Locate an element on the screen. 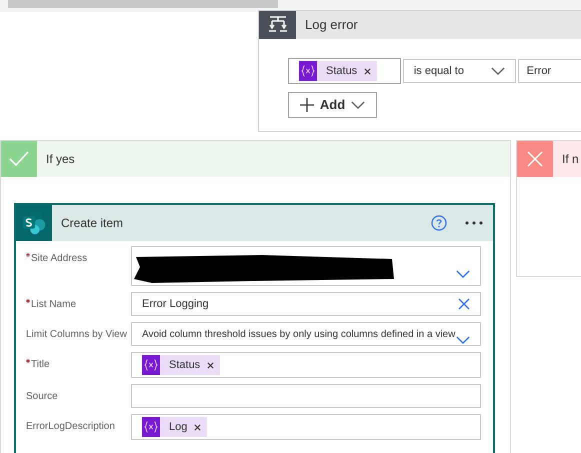 The width and height of the screenshot is (581, 453). add-button: Add is located at coordinates (332, 105).